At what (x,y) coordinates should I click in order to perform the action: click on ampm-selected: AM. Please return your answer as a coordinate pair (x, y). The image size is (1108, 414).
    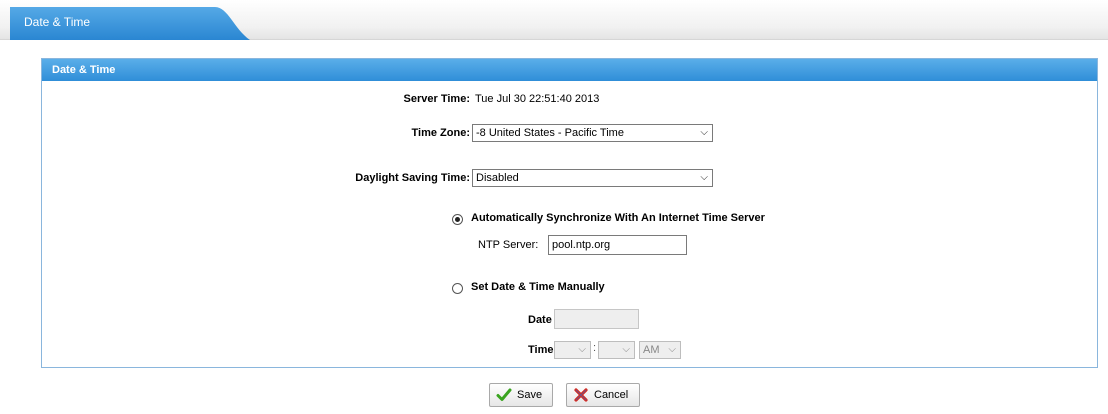
    Looking at the image, I should click on (651, 350).